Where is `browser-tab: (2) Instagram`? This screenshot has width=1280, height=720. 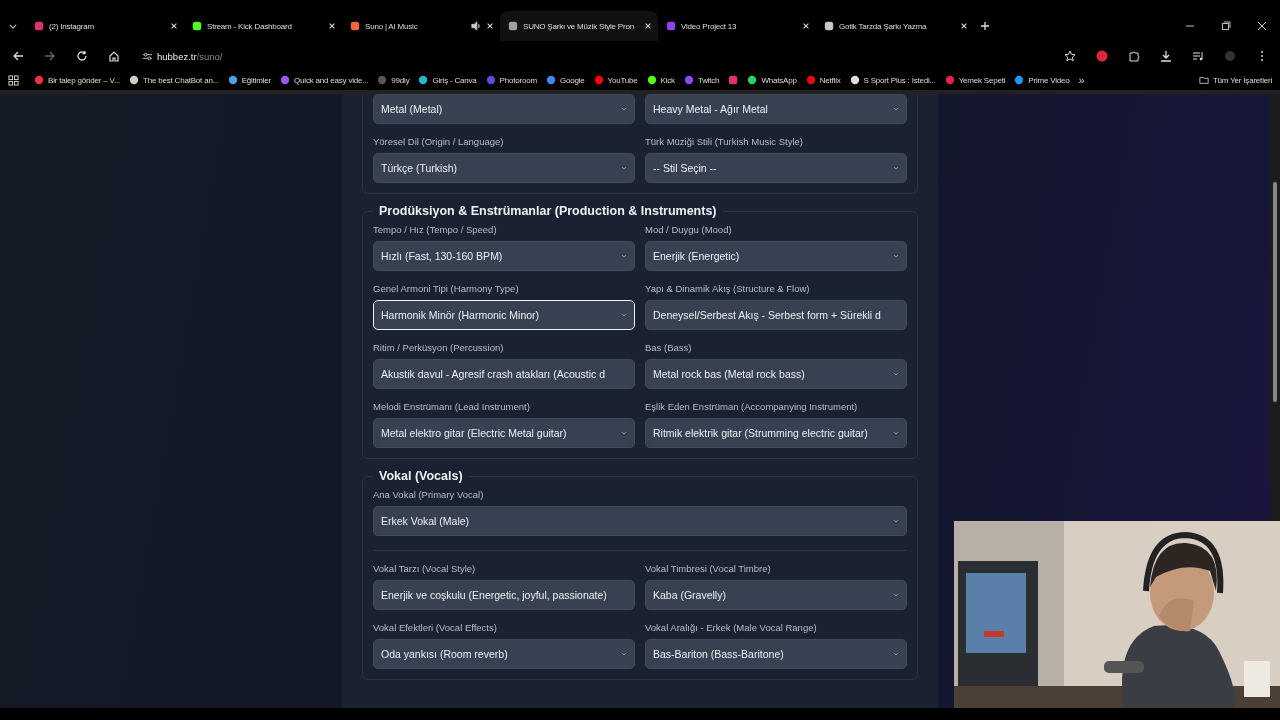
browser-tab: (2) Instagram is located at coordinates (105, 26).